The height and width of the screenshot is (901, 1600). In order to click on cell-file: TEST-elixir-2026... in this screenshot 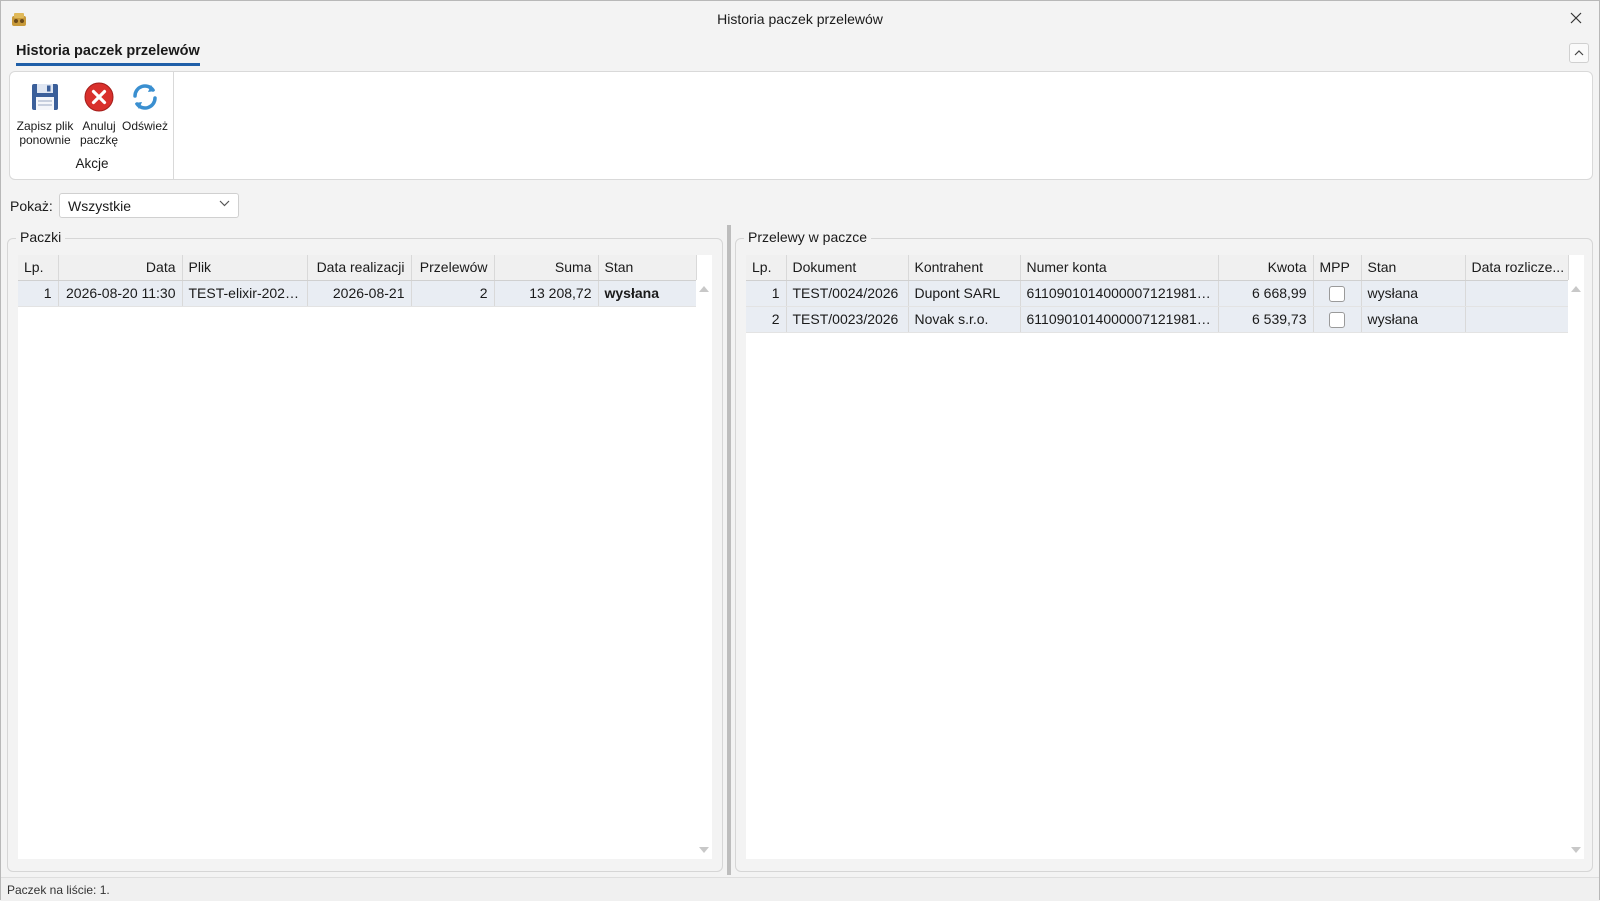, I will do `click(245, 293)`.